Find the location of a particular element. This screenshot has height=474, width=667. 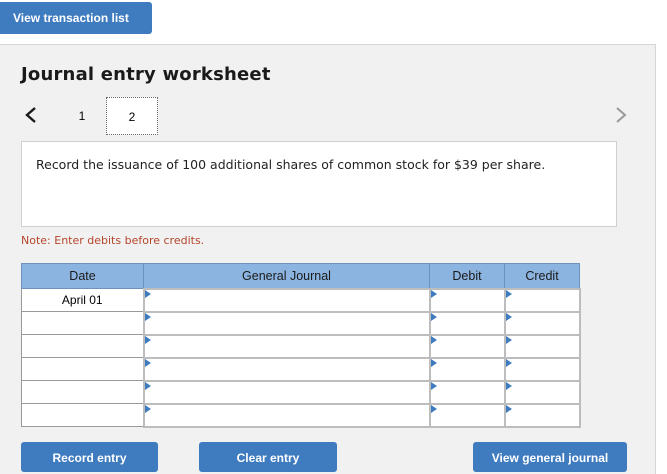

date-cell: April 01 is located at coordinates (82, 300).